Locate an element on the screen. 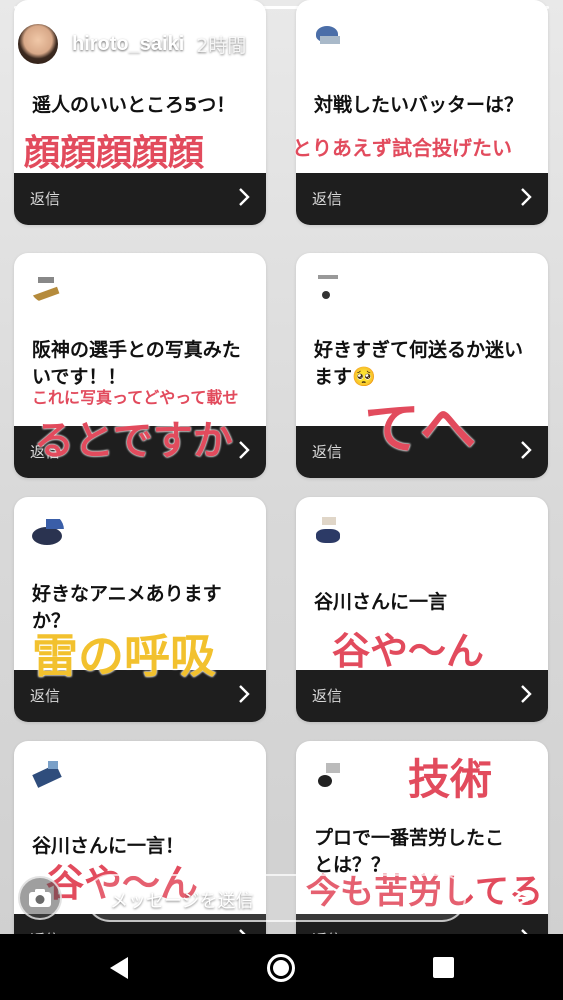 The image size is (563, 1000). home-circle-icon is located at coordinates (281, 968).